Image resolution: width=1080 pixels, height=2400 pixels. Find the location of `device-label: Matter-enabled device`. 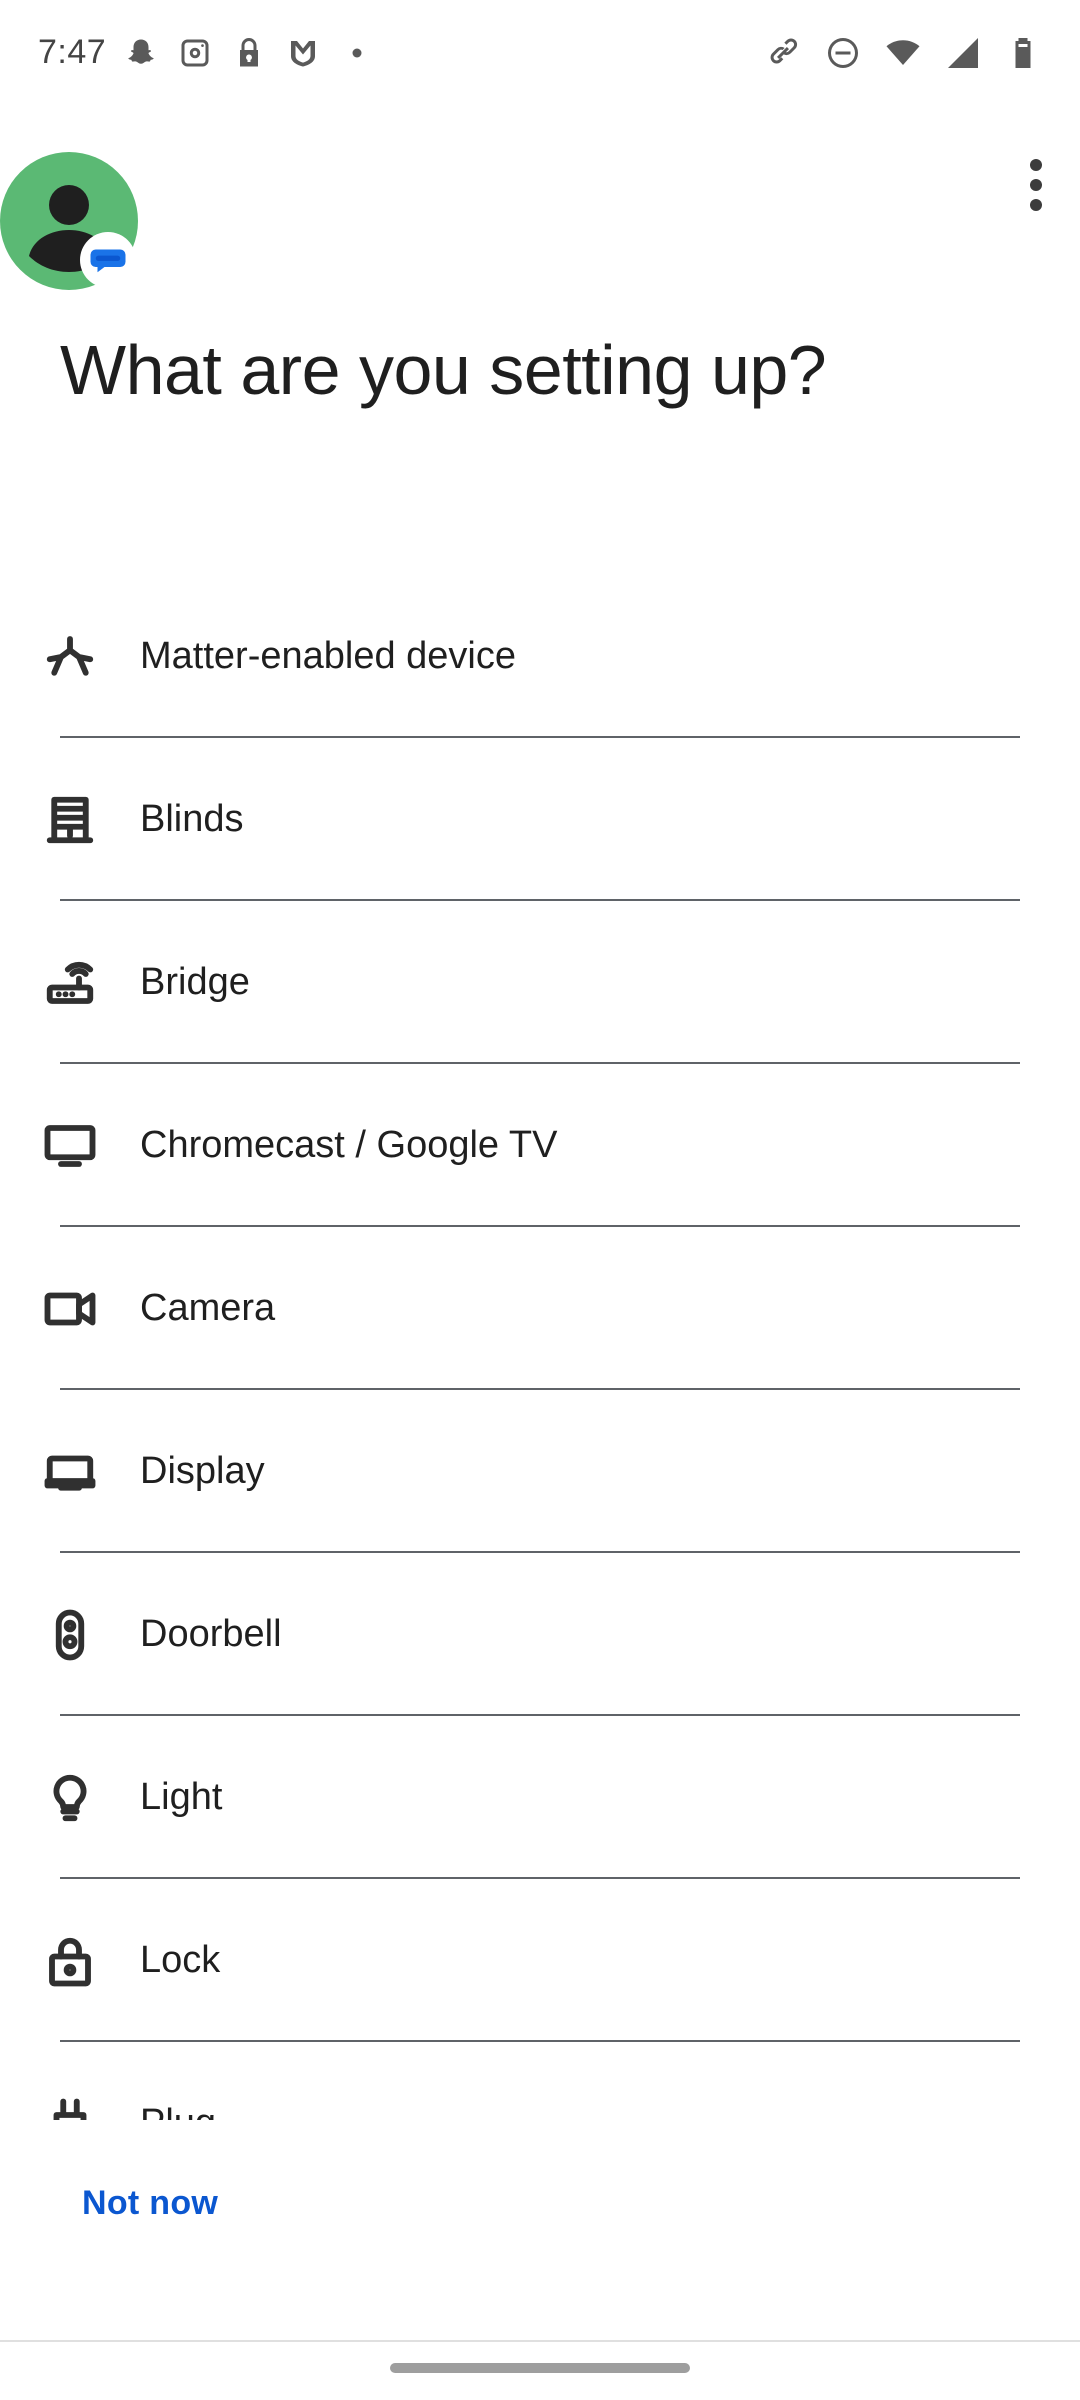

device-label: Matter-enabled device is located at coordinates (328, 656).